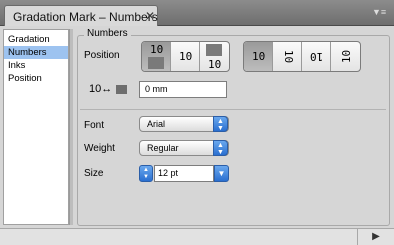 Image resolution: width=394 pixels, height=245 pixels. I want to click on size-input: 12 pt, so click(184, 173).